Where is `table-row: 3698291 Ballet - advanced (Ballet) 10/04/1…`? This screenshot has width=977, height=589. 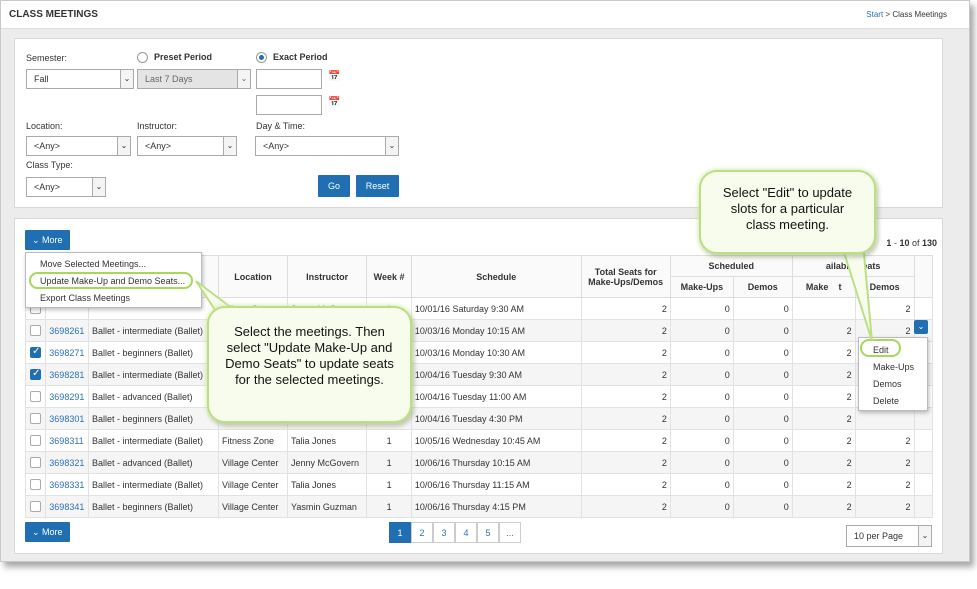 table-row: 3698291 Ballet - advanced (Ballet) 10/04/1… is located at coordinates (479, 396).